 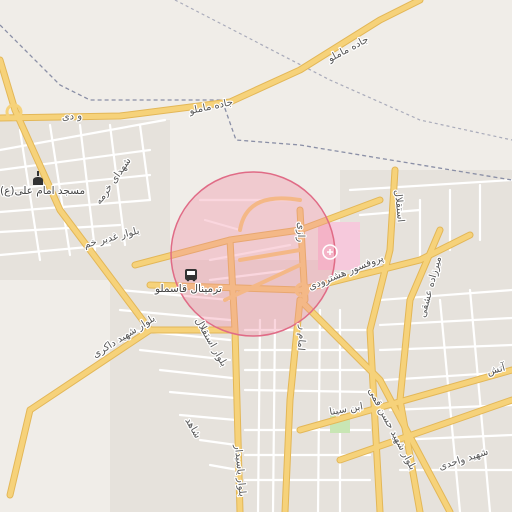 What do you see at coordinates (300, 232) in the screenshot?
I see `label-razi: رازی` at bounding box center [300, 232].